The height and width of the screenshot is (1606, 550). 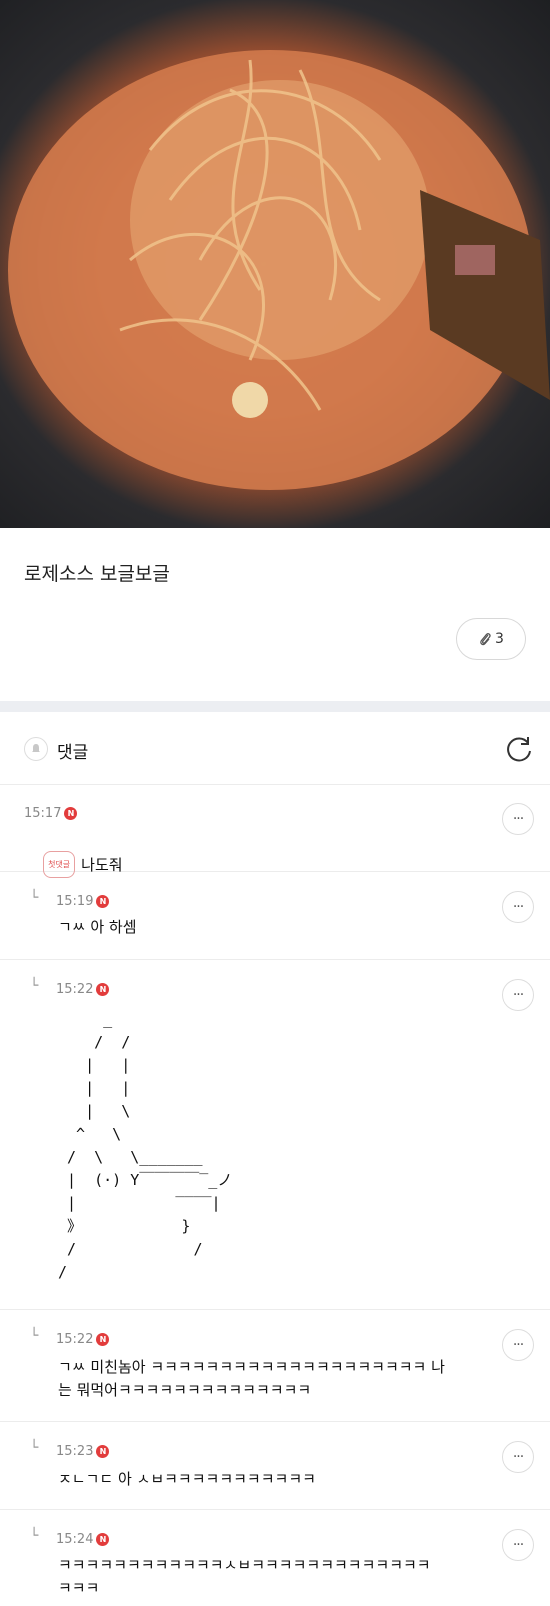 What do you see at coordinates (187, 1479) in the screenshot?
I see `comment-text: ㅈㄴㄱㄷ 아 ㅅㅂㅋㅋㅋㅋㅋㅋㅋㅋㅋㅋㅋ` at bounding box center [187, 1479].